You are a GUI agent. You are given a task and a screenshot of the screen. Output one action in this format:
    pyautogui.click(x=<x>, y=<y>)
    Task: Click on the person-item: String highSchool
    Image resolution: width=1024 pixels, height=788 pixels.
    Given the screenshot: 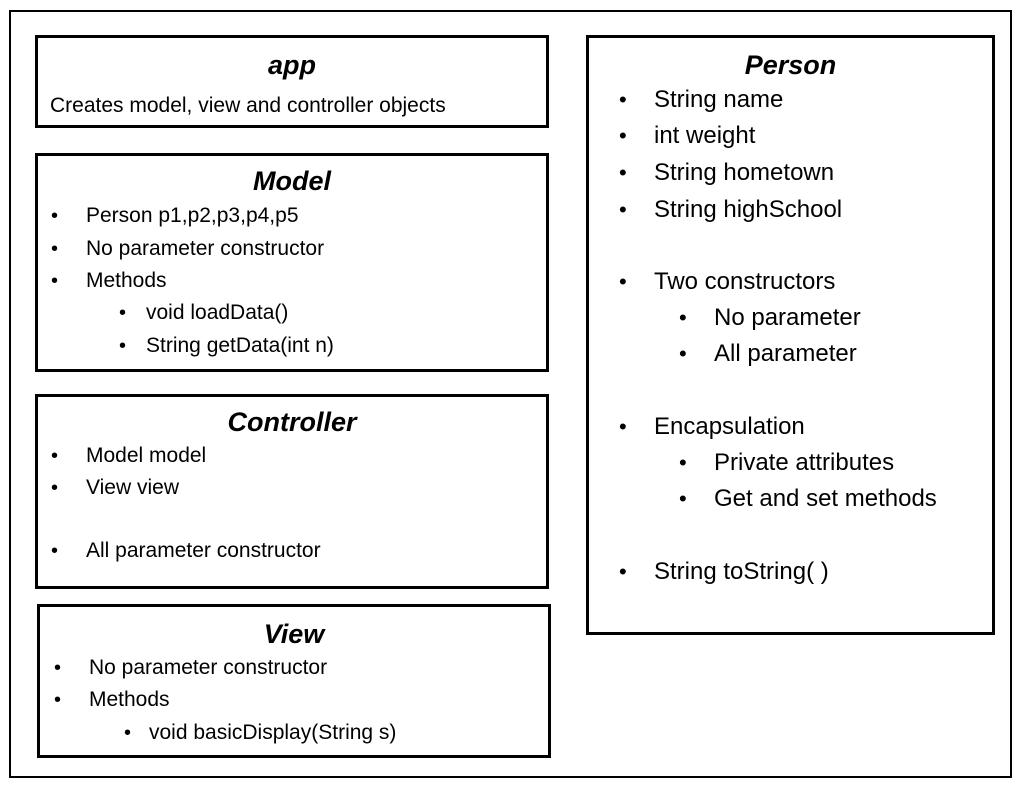 What is the action you would take?
    pyautogui.click(x=748, y=209)
    